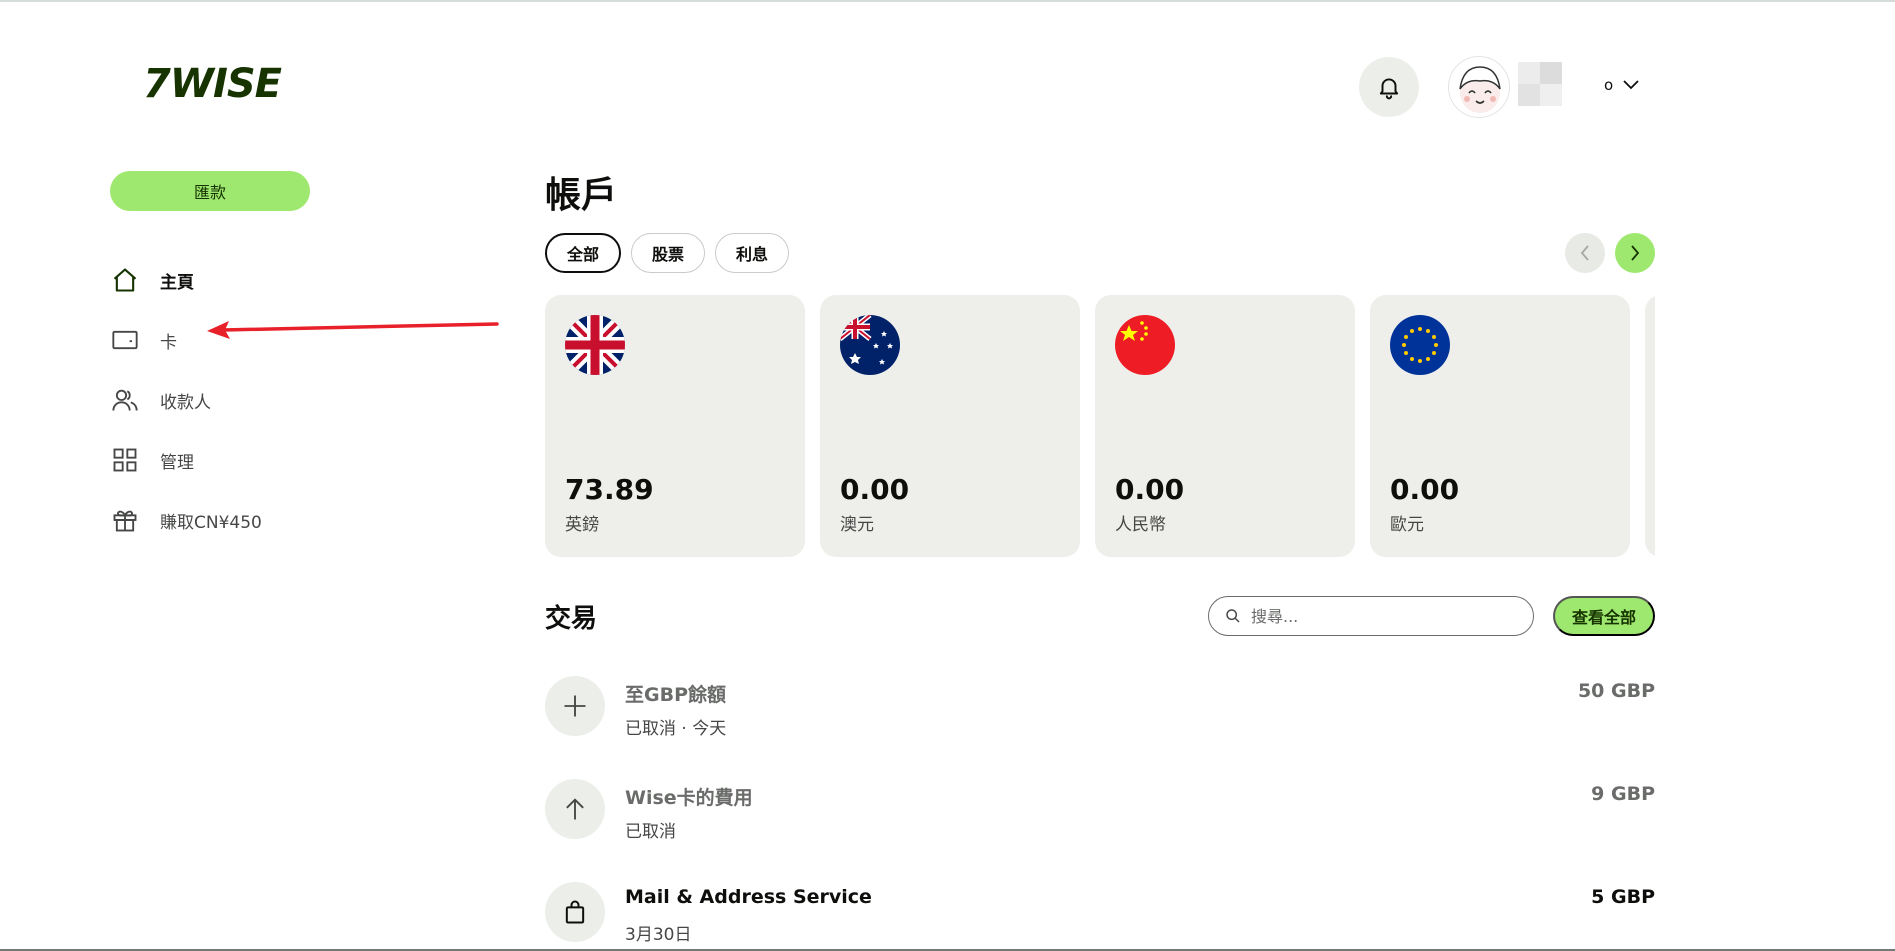 Image resolution: width=1895 pixels, height=951 pixels. Describe the element at coordinates (1145, 345) in the screenshot. I see `china-flag-icon` at that location.